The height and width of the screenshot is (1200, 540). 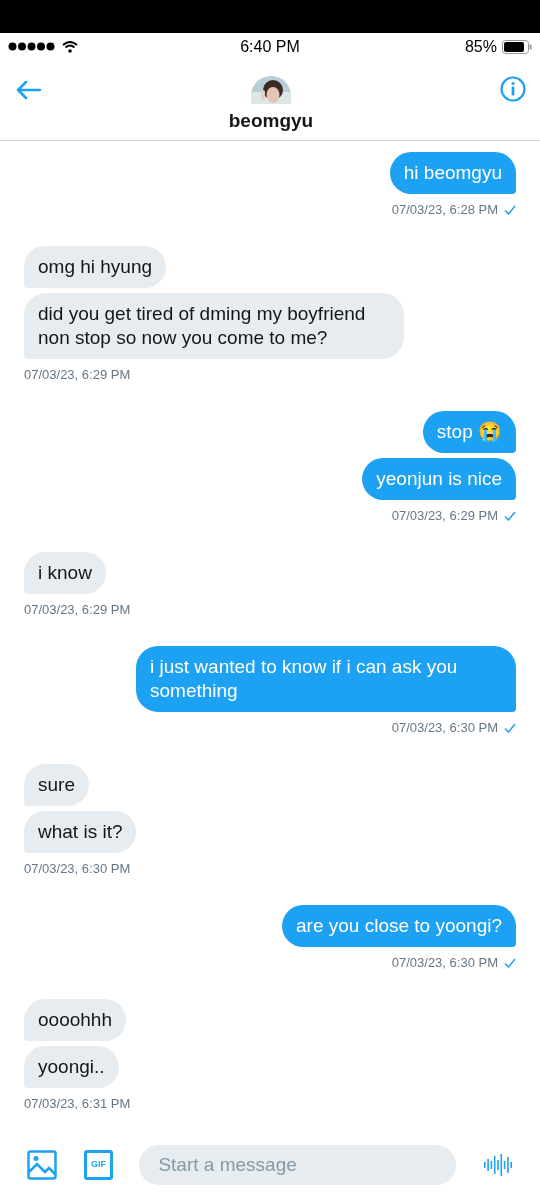 What do you see at coordinates (71, 1067) in the screenshot?
I see `message-bubble: yoongi..` at bounding box center [71, 1067].